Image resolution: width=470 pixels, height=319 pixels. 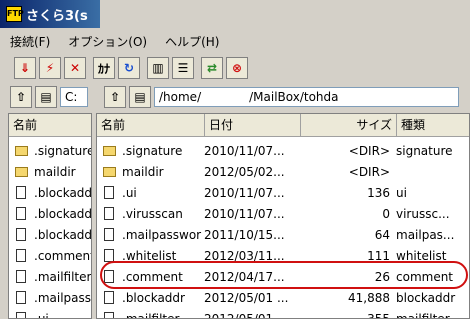 I want to click on remote-item-kind: signature, so click(x=424, y=150).